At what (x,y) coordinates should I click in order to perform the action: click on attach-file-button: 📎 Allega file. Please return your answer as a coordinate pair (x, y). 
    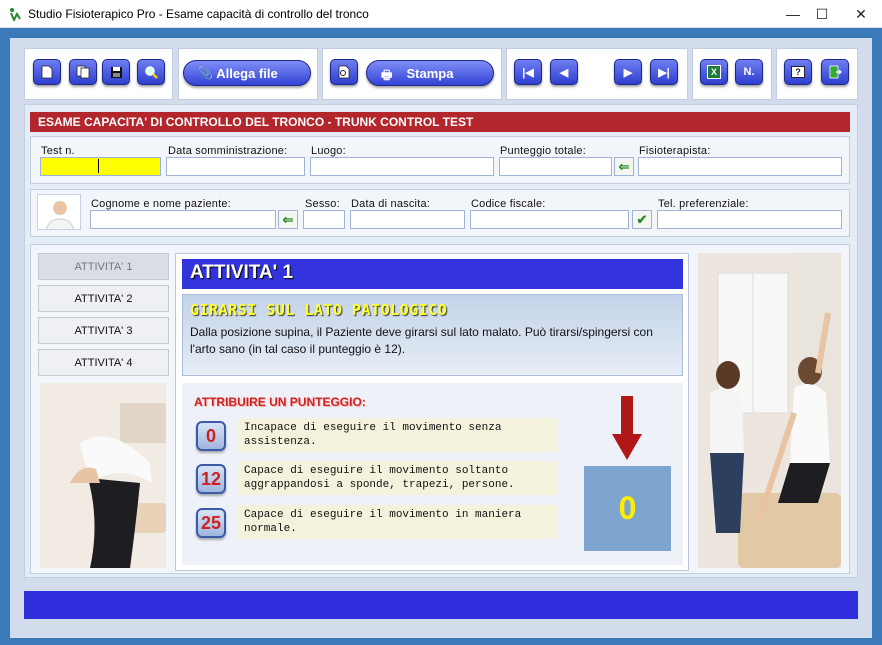
    Looking at the image, I should click on (247, 73).